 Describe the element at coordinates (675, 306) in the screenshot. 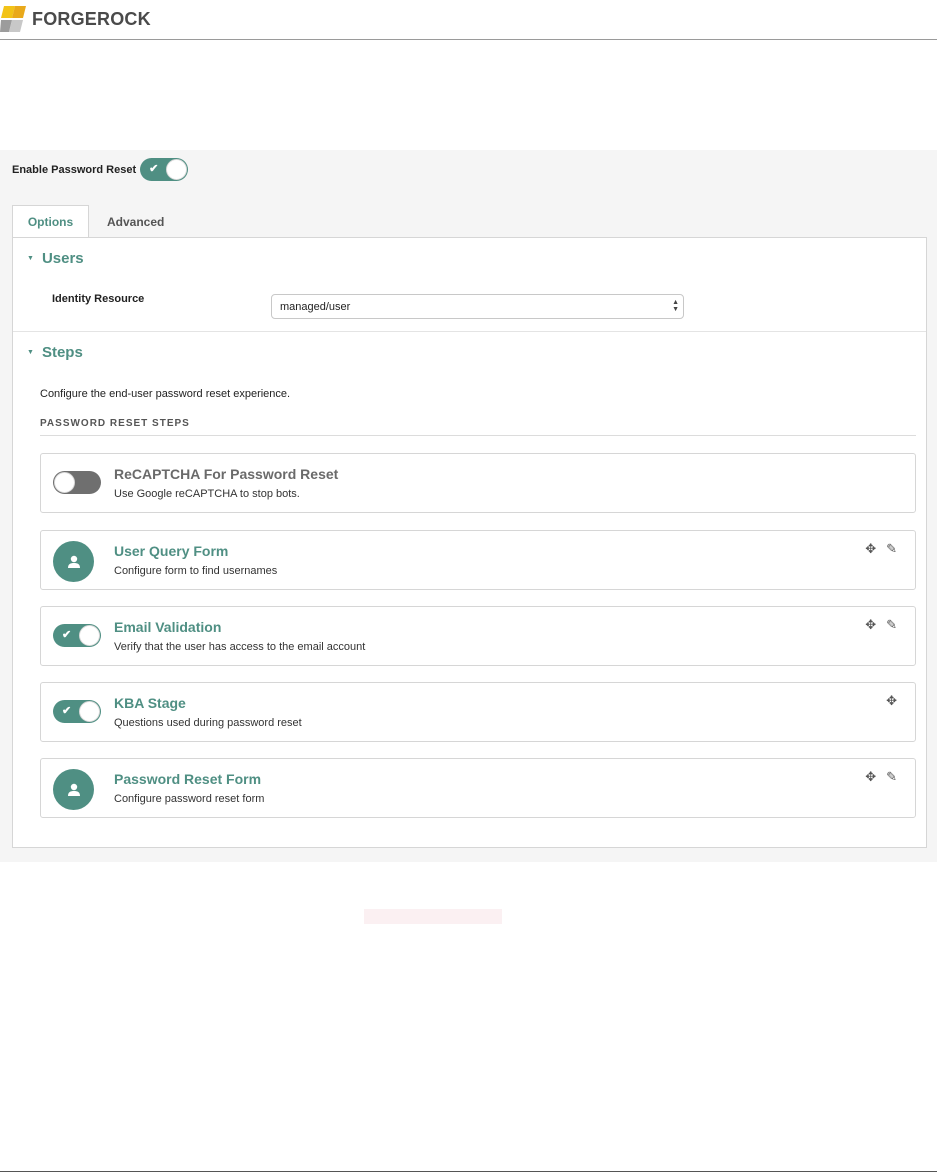

I see `select-arrows-icon: ▲ ▼` at that location.